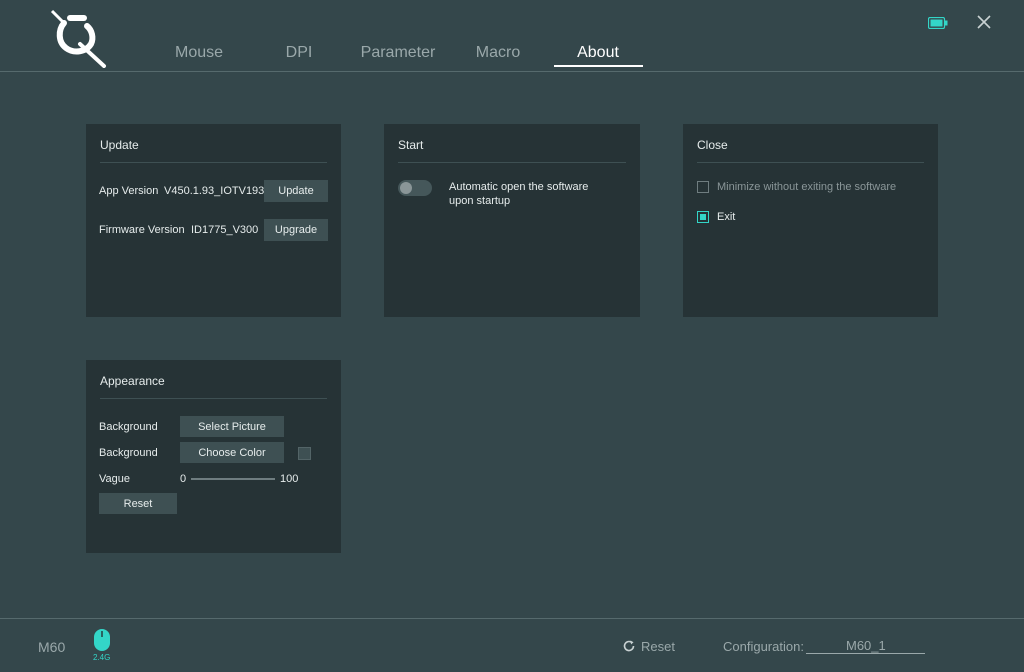 This screenshot has height=672, width=1024. I want to click on close-panel-title: Close, so click(712, 145).